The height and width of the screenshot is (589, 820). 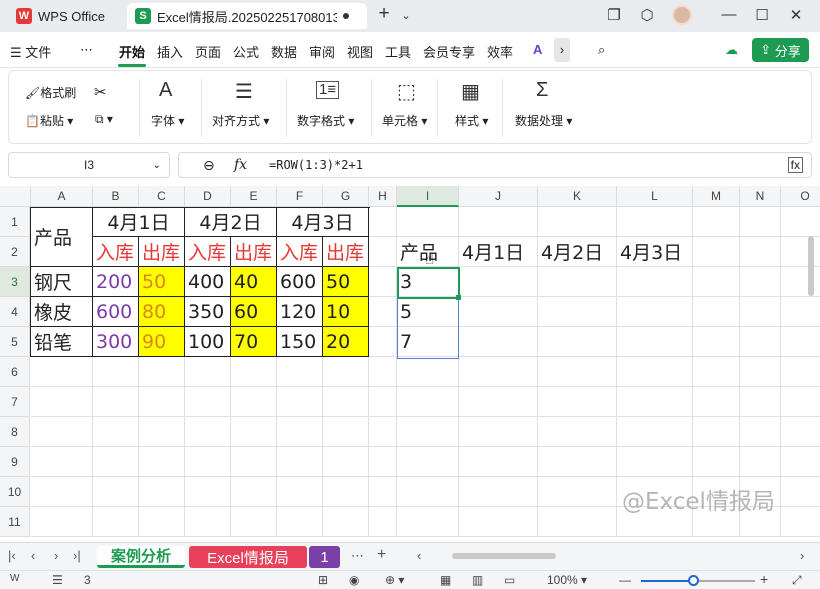 What do you see at coordinates (65, 16) in the screenshot?
I see `tab-wps-office: W WPS Office` at bounding box center [65, 16].